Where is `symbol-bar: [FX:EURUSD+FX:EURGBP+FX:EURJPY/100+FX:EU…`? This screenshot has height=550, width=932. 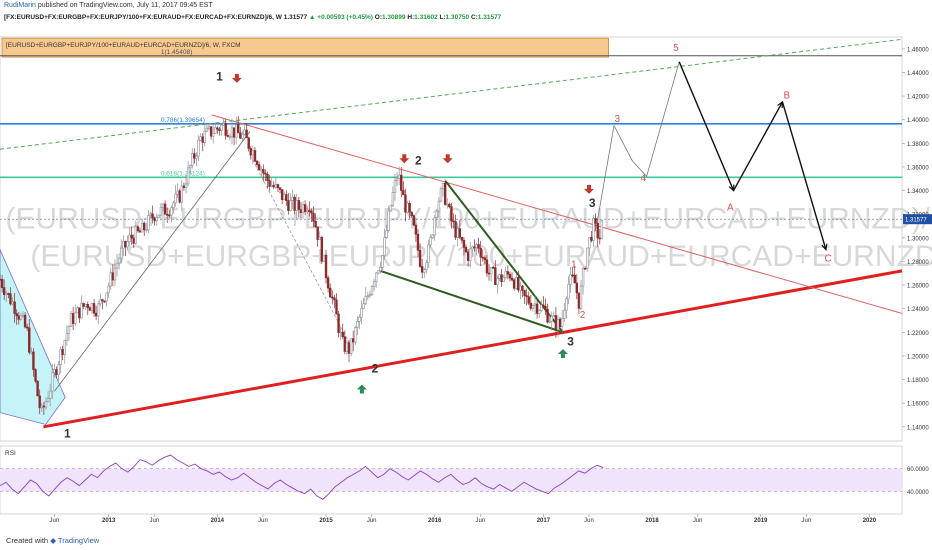
symbol-bar: [FX:EURUSD+FX:EURGBP+FX:EURJPY/100+FX:EU… is located at coordinates (252, 17).